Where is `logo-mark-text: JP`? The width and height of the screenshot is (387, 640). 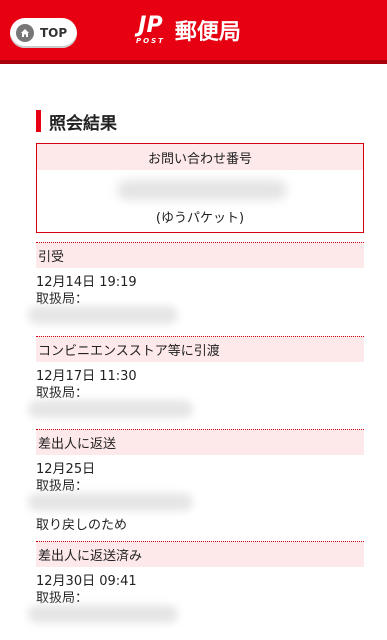
logo-mark-text: JP is located at coordinates (150, 25).